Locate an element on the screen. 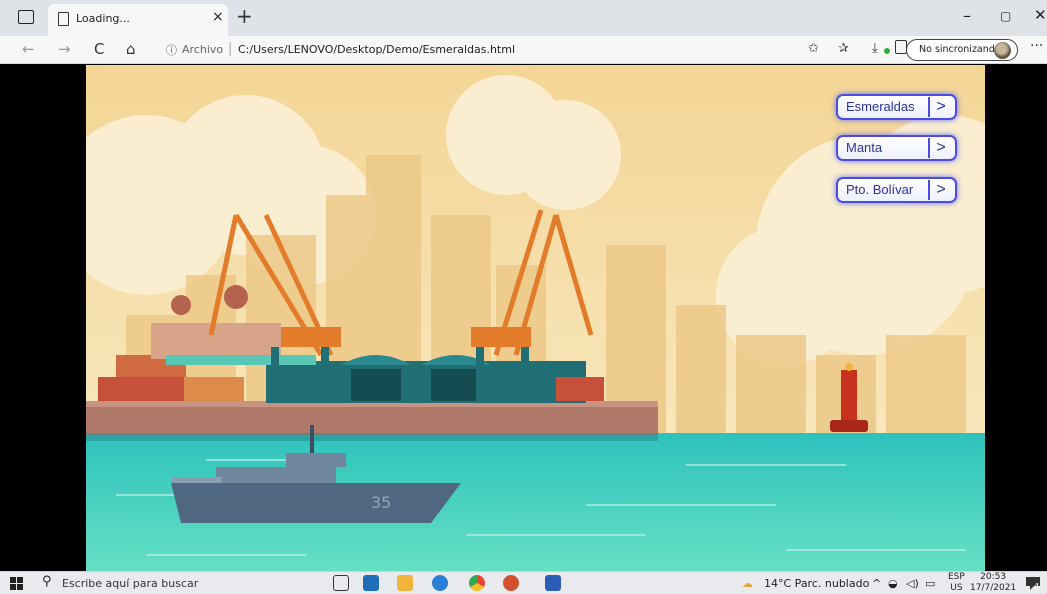 The width and height of the screenshot is (1047, 594). chevron-up-icon: ^ is located at coordinates (876, 583).